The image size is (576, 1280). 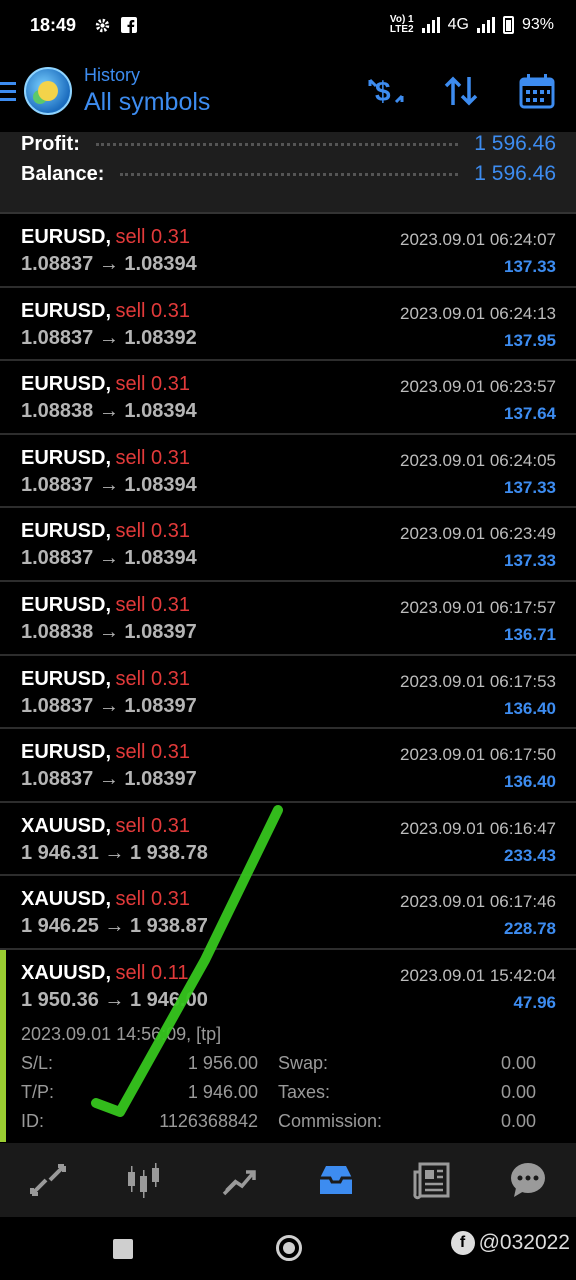 What do you see at coordinates (478, 387) in the screenshot?
I see `trade-date: 2023.09.01 06:23:57` at bounding box center [478, 387].